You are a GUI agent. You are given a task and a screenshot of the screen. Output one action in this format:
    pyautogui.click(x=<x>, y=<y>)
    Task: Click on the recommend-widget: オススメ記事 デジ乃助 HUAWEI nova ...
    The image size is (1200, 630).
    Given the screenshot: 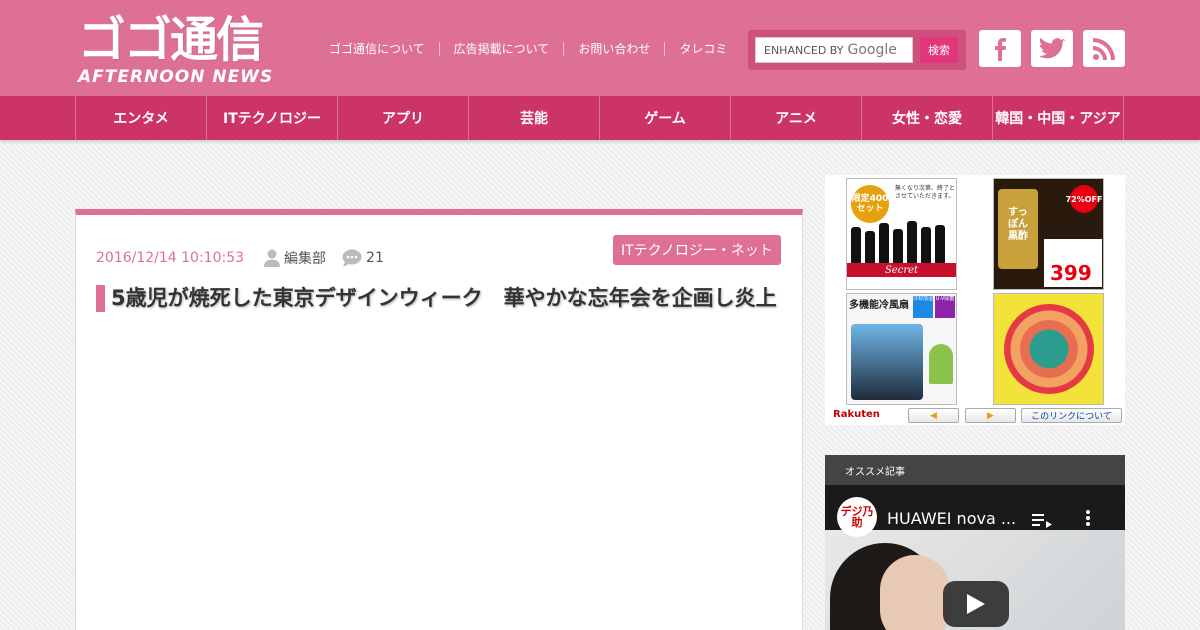 What is the action you would take?
    pyautogui.click(x=975, y=542)
    